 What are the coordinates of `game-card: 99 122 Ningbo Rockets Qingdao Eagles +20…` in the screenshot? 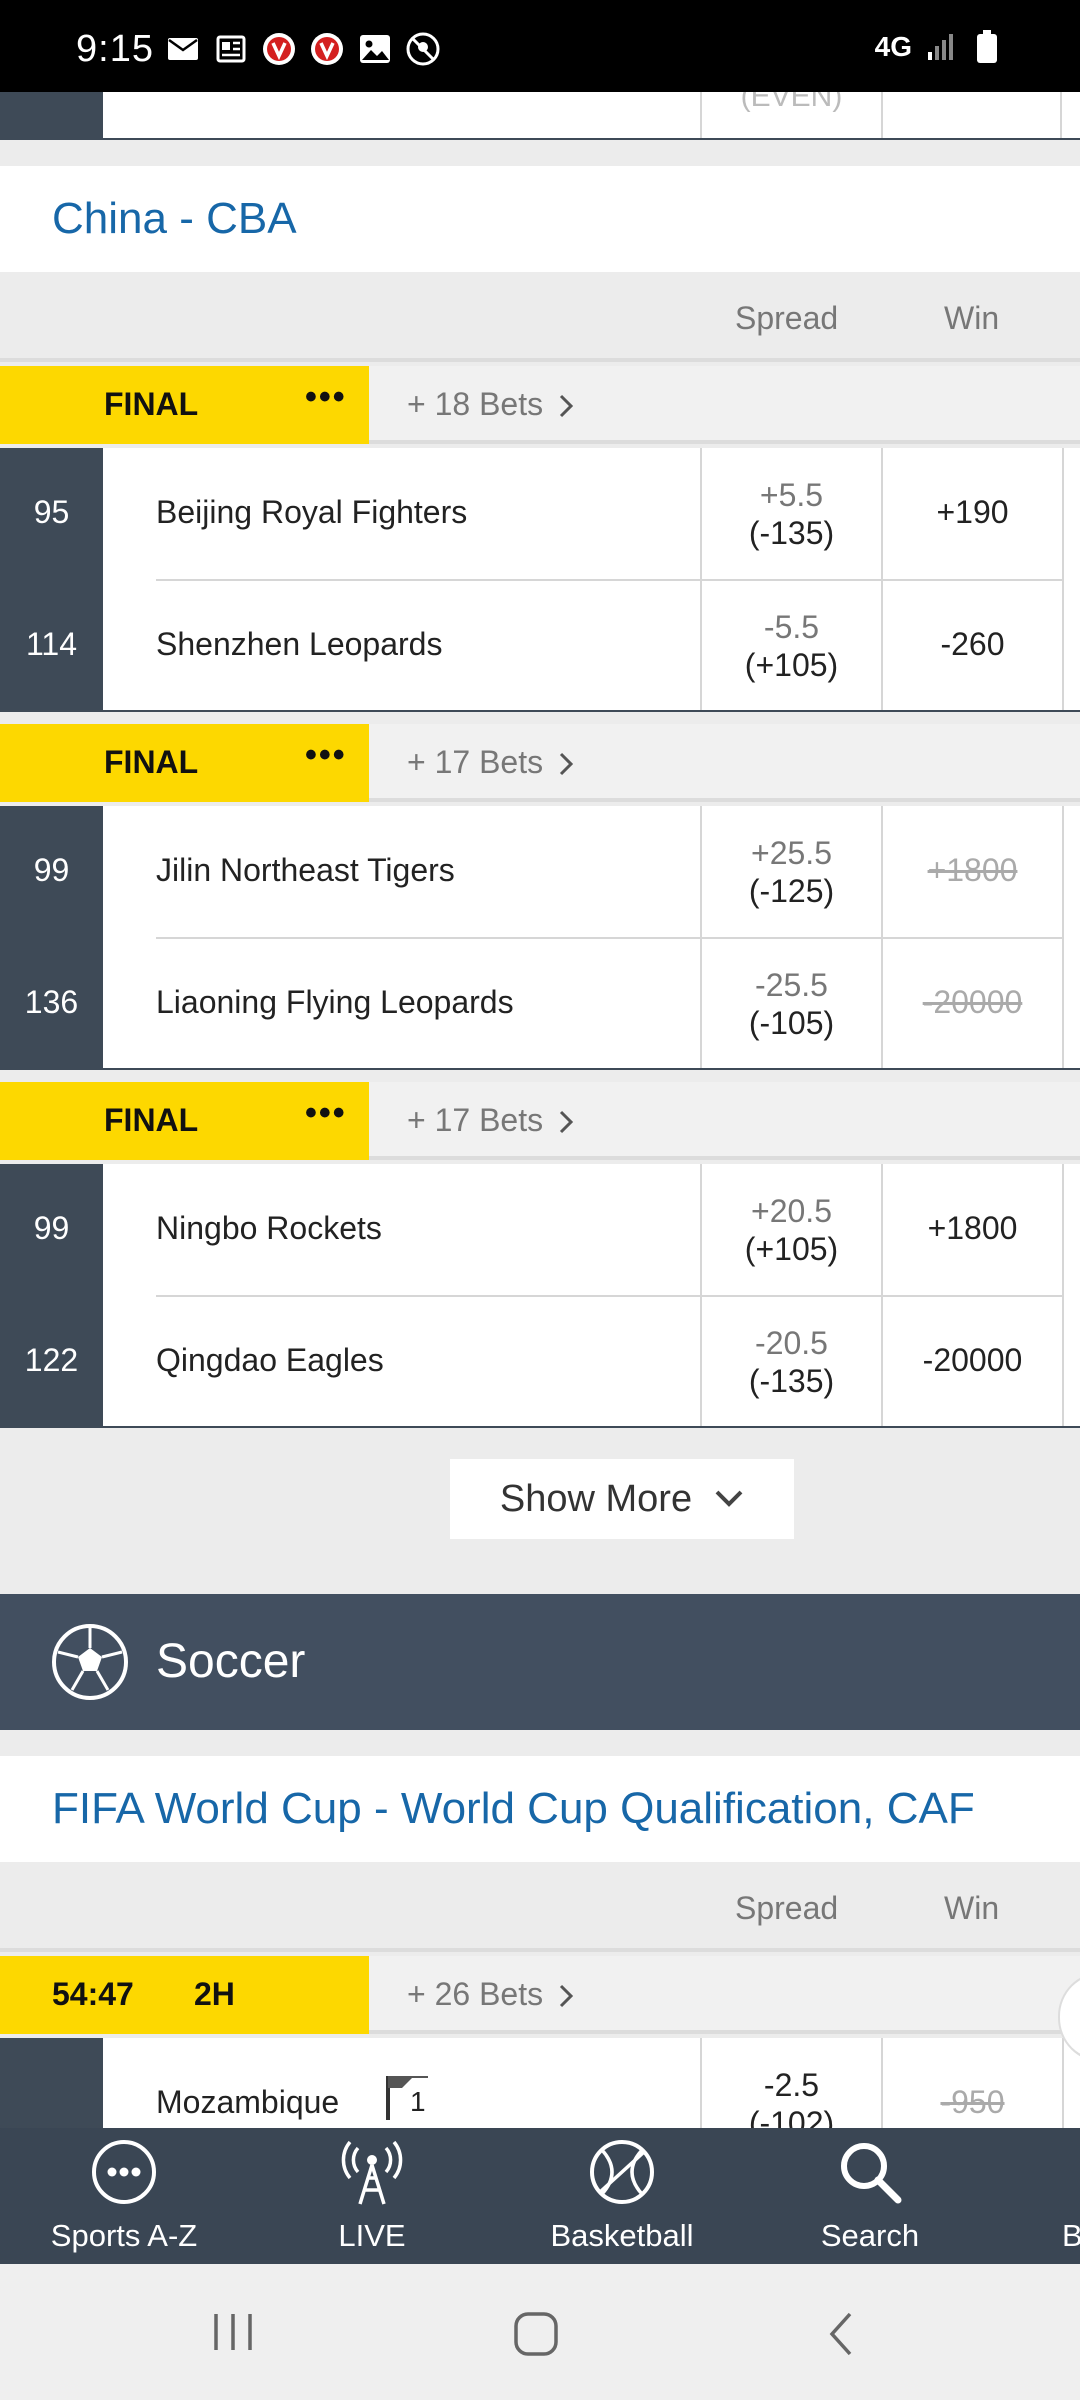 It's located at (540, 1296).